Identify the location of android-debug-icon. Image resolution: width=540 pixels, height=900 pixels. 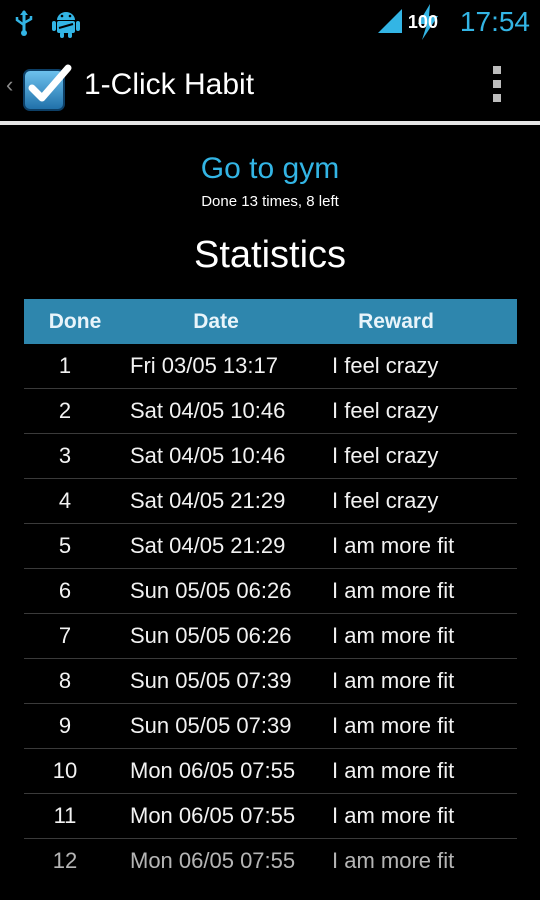
(66, 25).